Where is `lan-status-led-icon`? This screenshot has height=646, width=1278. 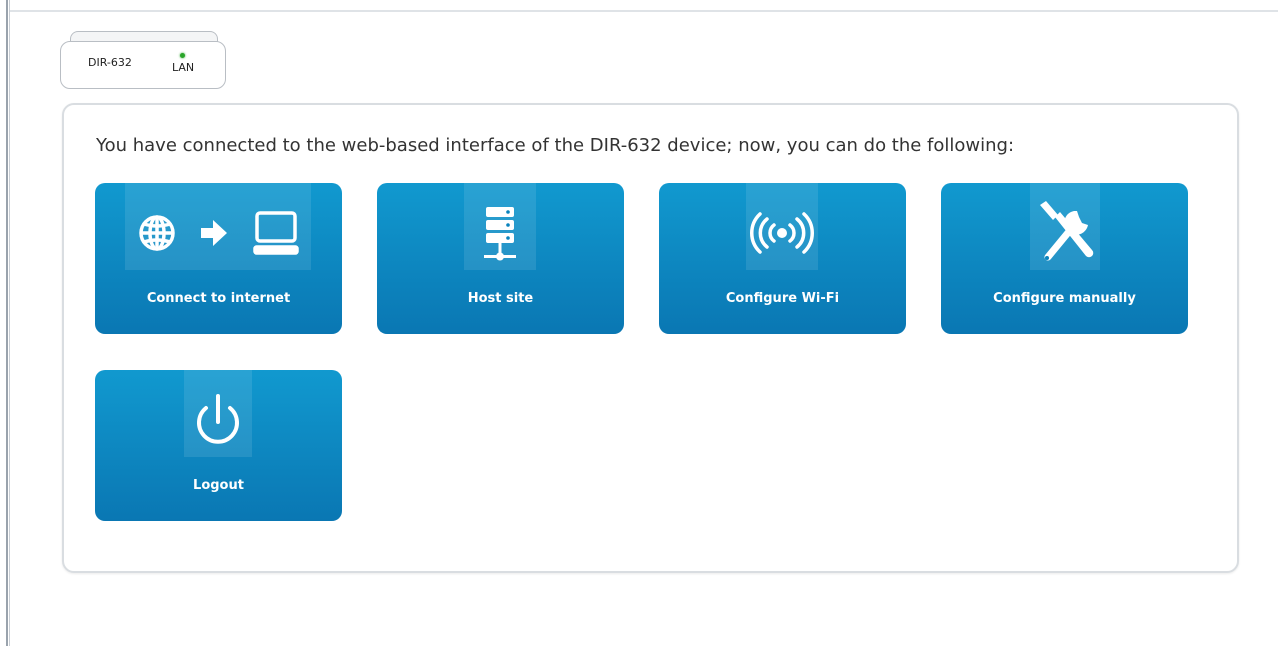
lan-status-led-icon is located at coordinates (182, 55).